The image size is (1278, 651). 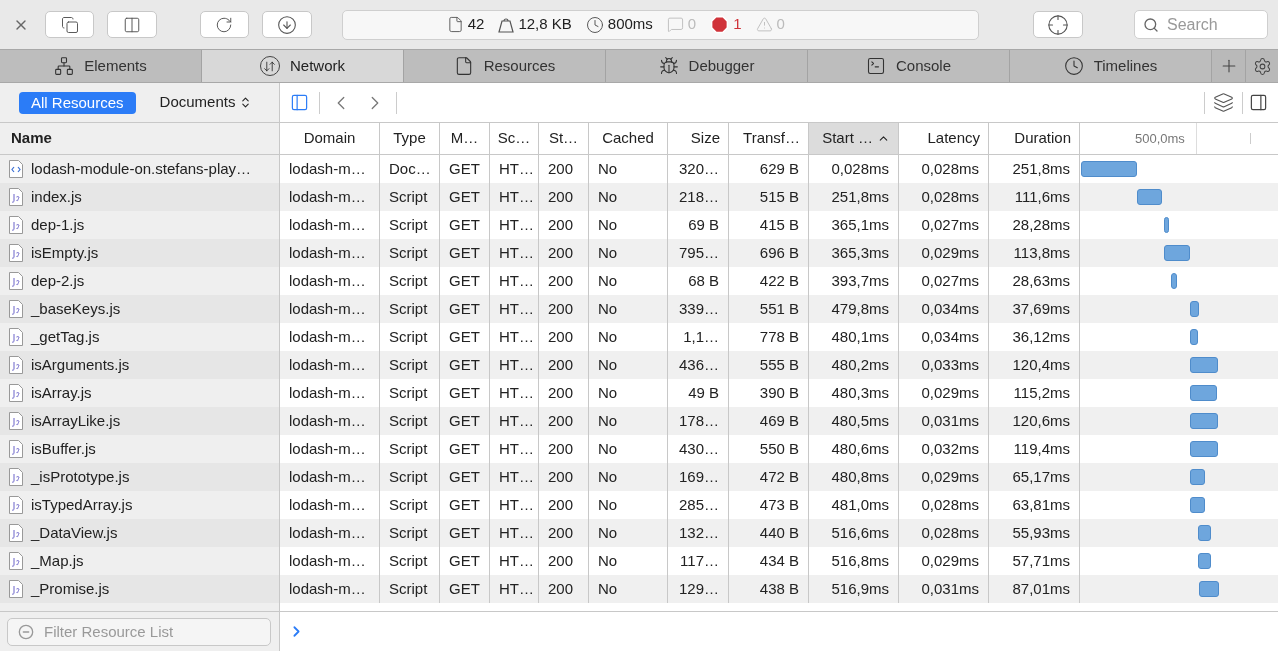 I want to click on stat-value: 1, so click(x=737, y=24).